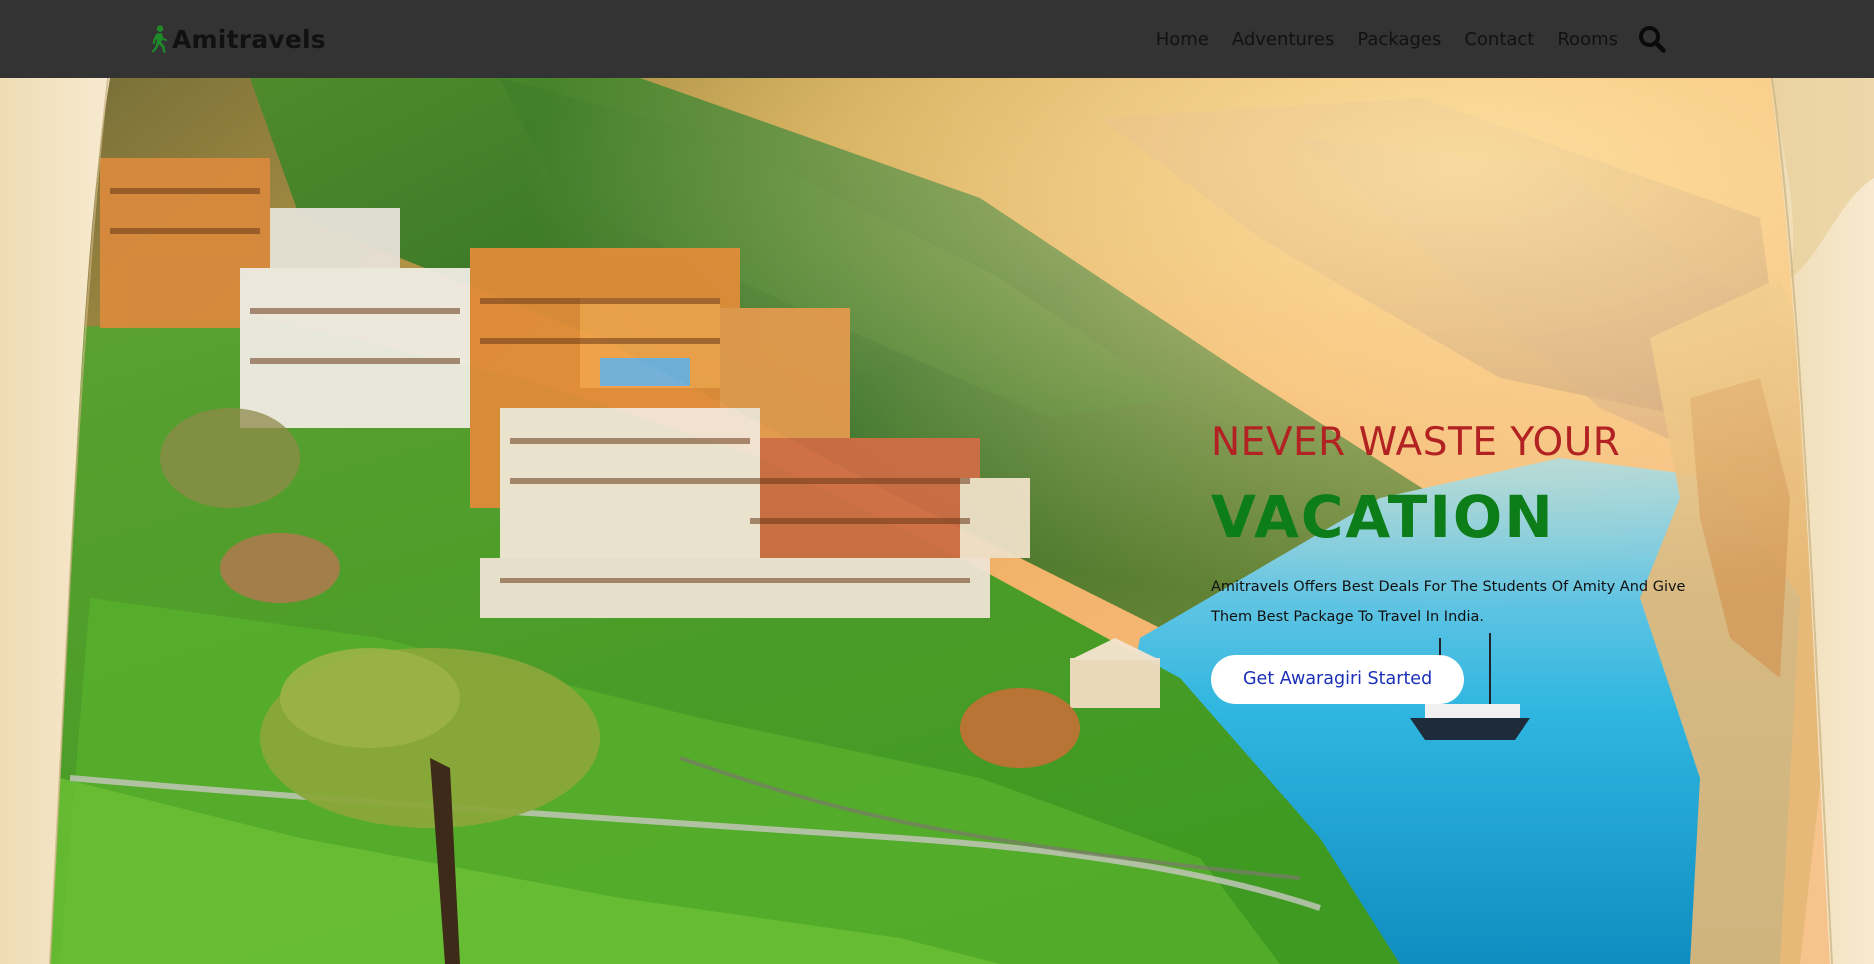  I want to click on search-icon, so click(1652, 39).